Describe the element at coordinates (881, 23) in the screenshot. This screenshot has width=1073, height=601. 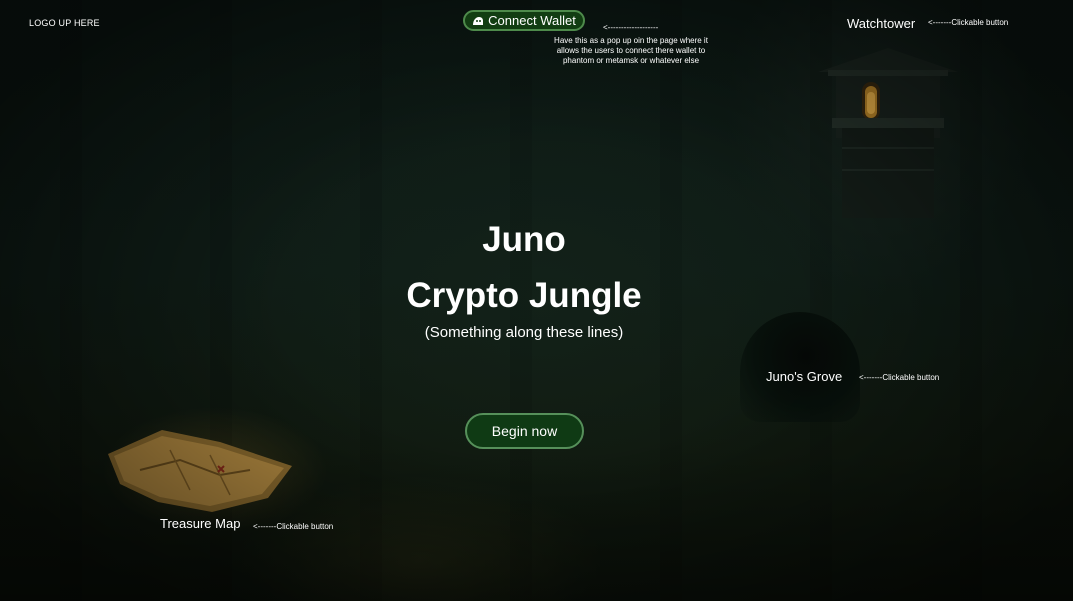
I see `watchtower-button: Watchtower` at that location.